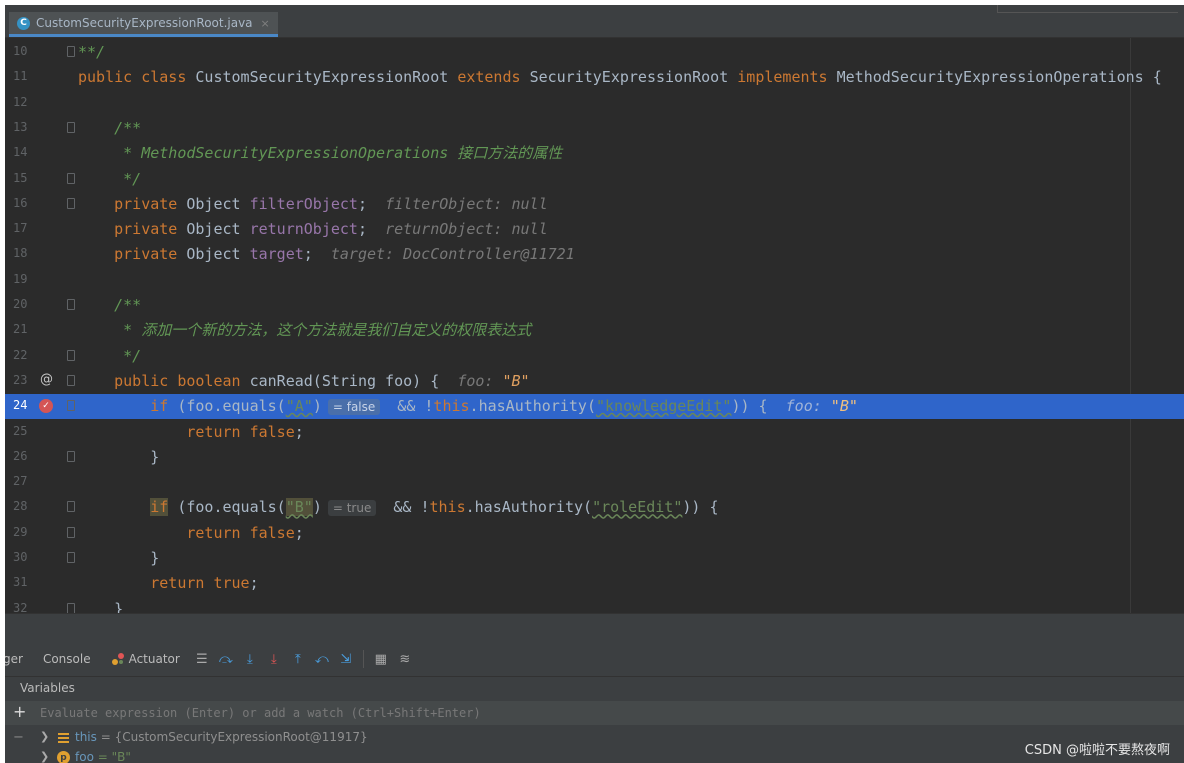  I want to click on line-number: 25, so click(23, 431).